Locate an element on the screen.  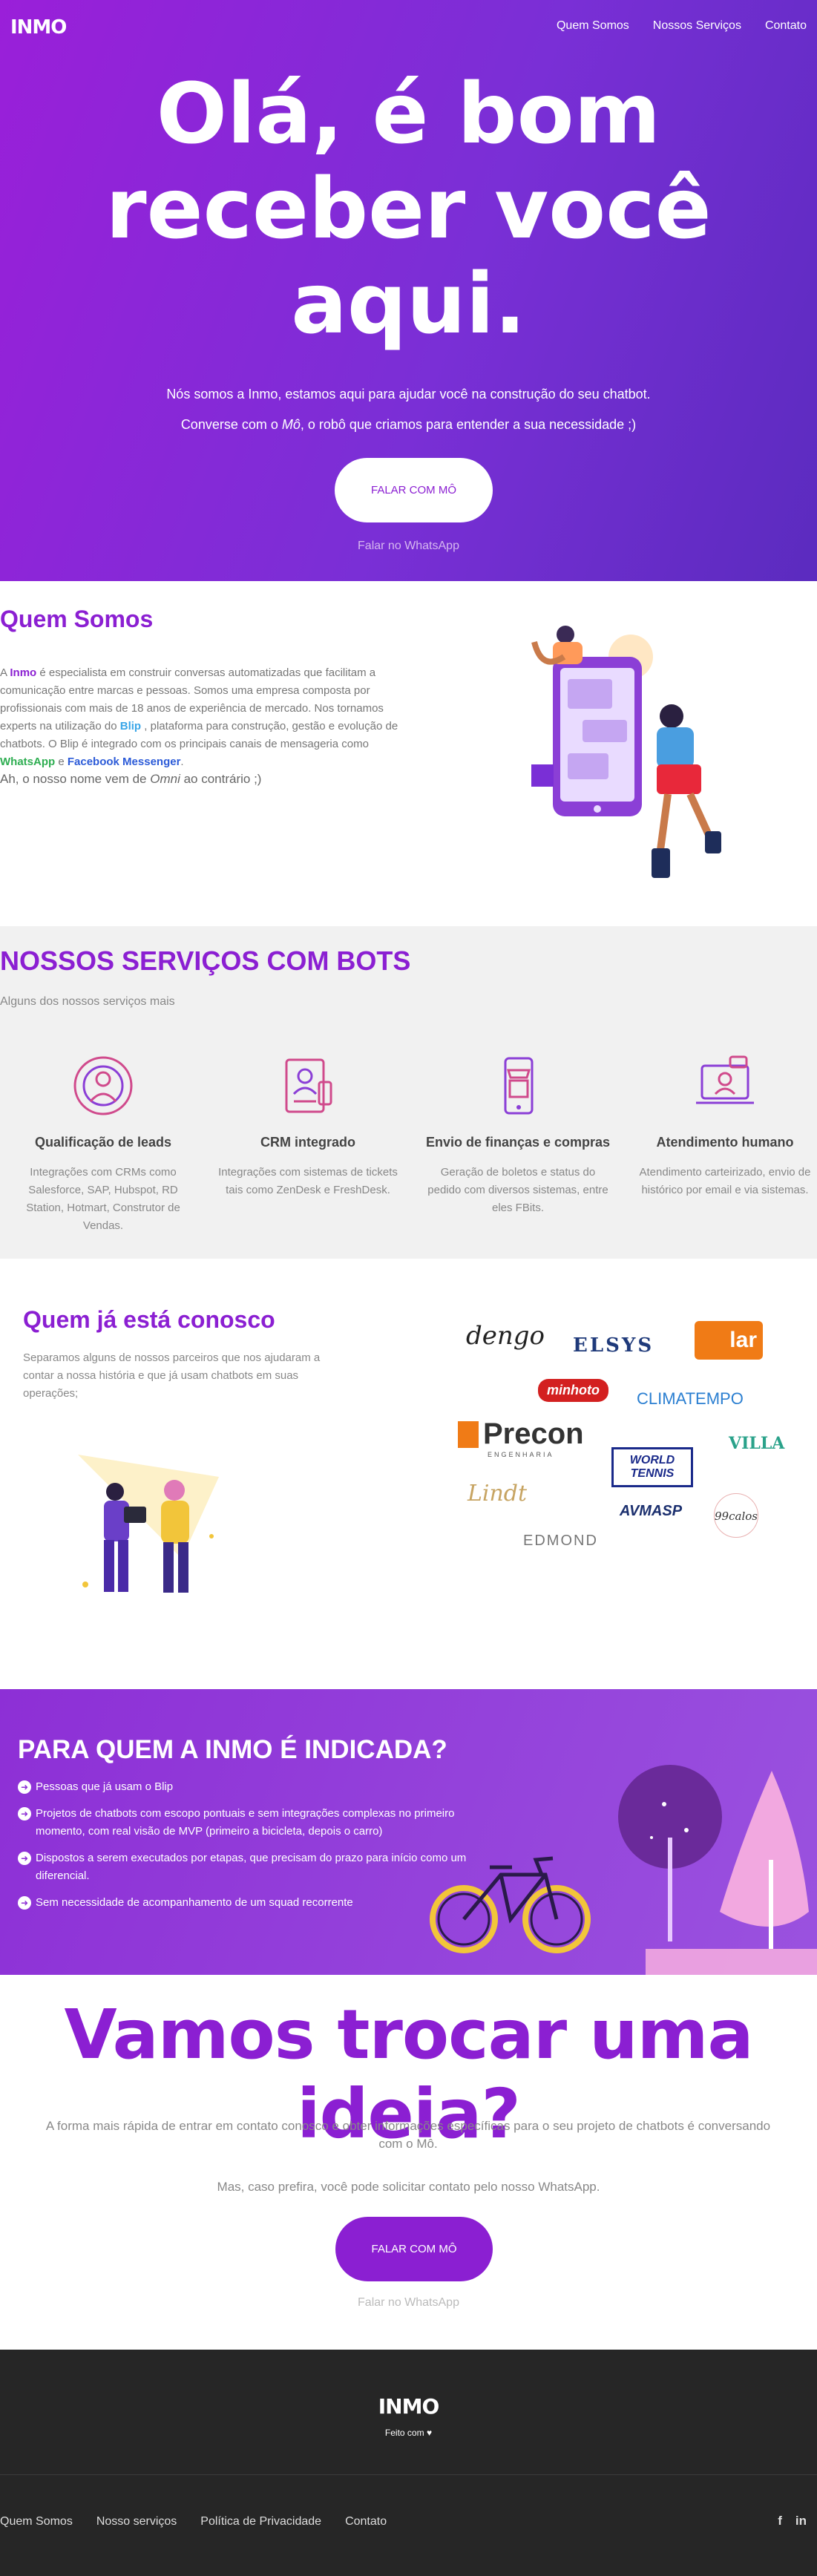
chat-phone-illustration is located at coordinates (626, 752).